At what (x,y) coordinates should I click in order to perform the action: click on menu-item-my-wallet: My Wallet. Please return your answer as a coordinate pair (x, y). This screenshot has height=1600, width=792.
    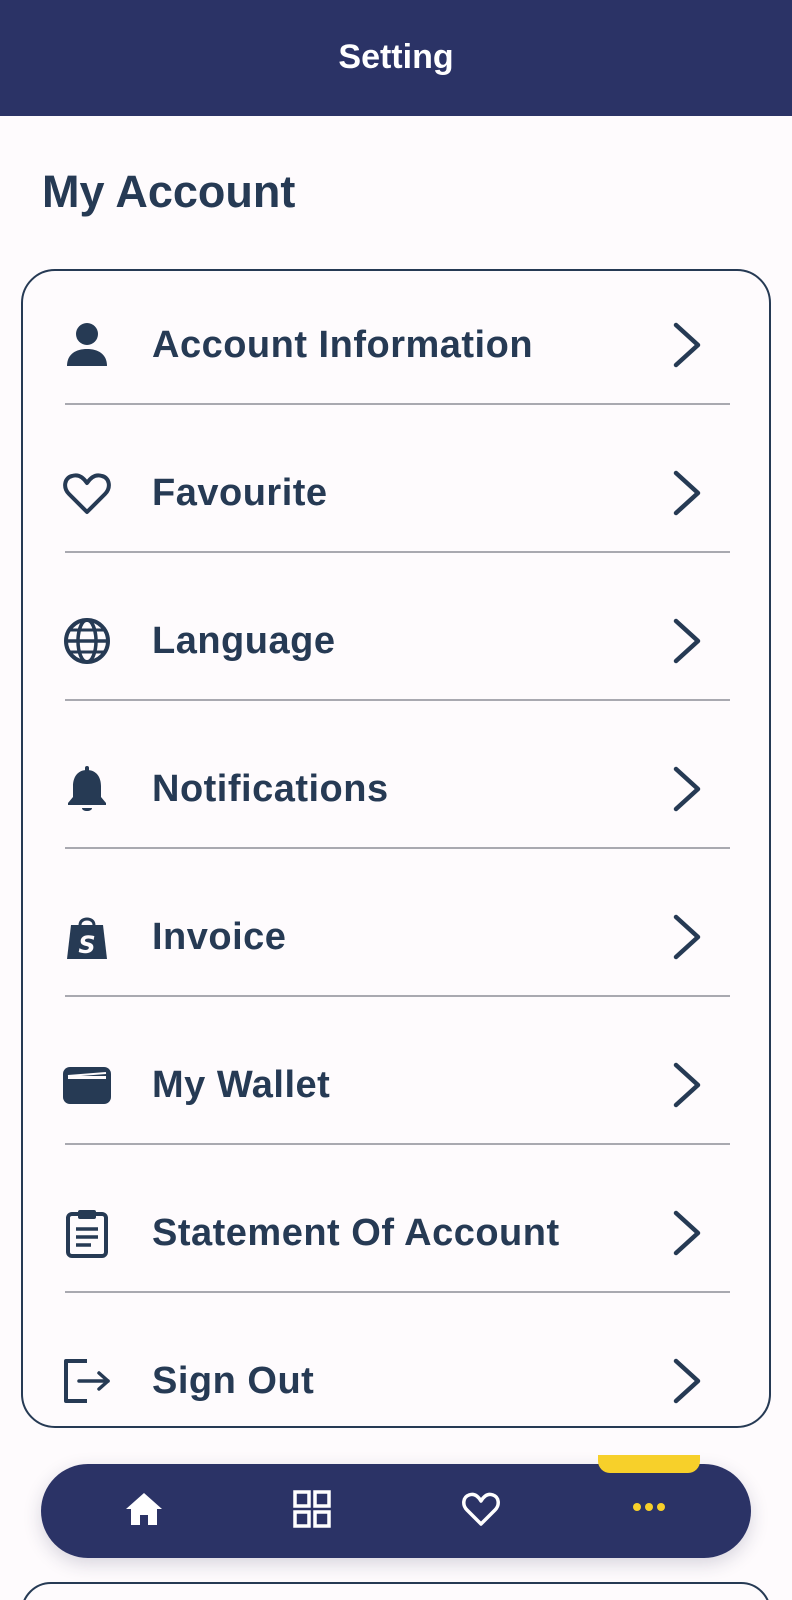
    Looking at the image, I should click on (396, 1085).